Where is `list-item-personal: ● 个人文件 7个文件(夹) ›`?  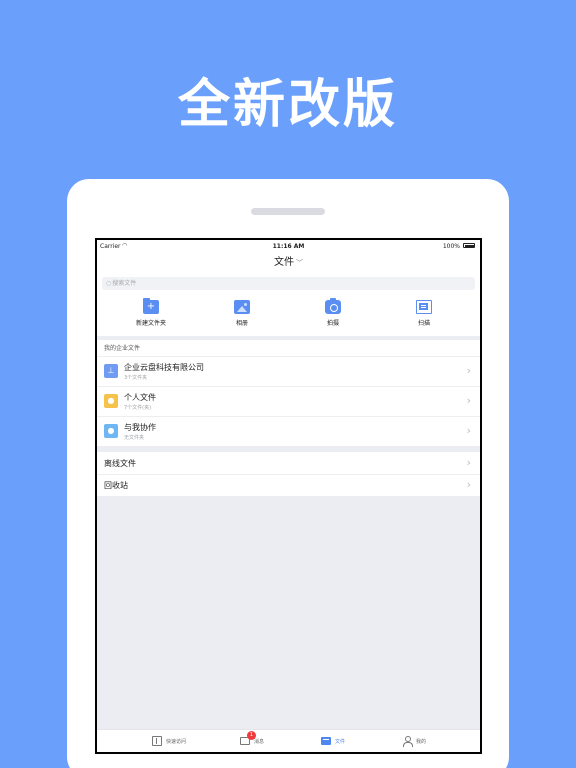
list-item-personal: ● 个人文件 7个文件(夹) › is located at coordinates (288, 401).